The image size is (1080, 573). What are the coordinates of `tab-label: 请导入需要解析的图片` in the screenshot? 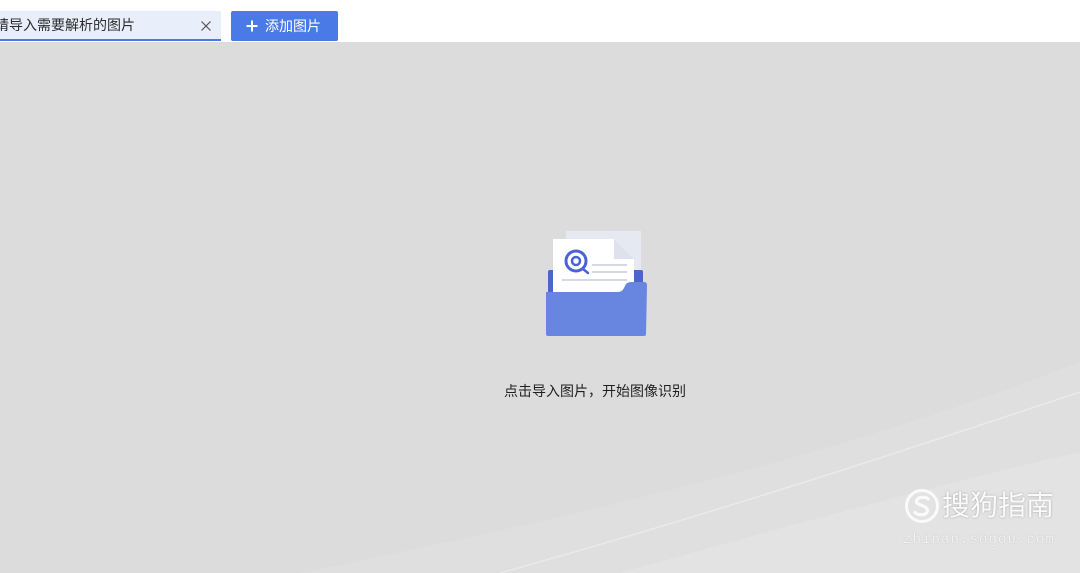 It's located at (67, 25).